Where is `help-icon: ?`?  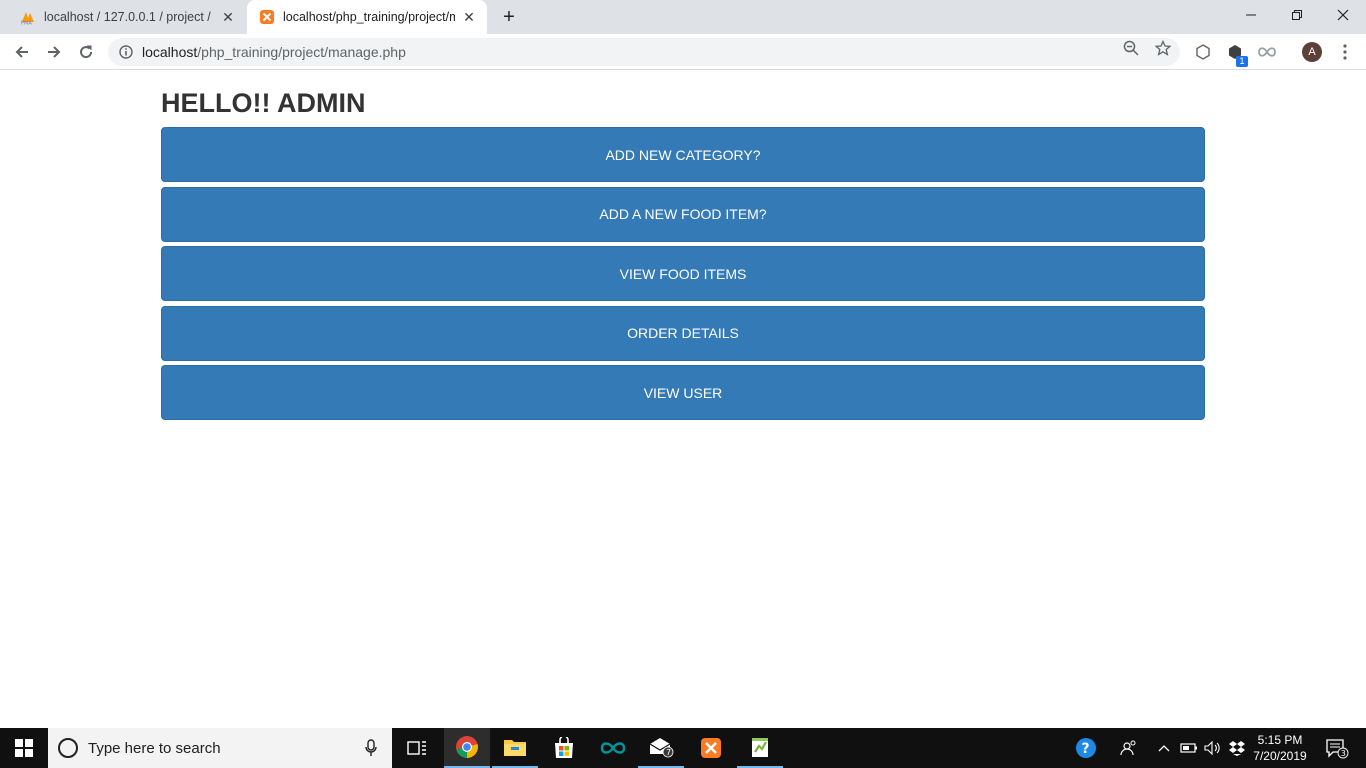 help-icon: ? is located at coordinates (1086, 748).